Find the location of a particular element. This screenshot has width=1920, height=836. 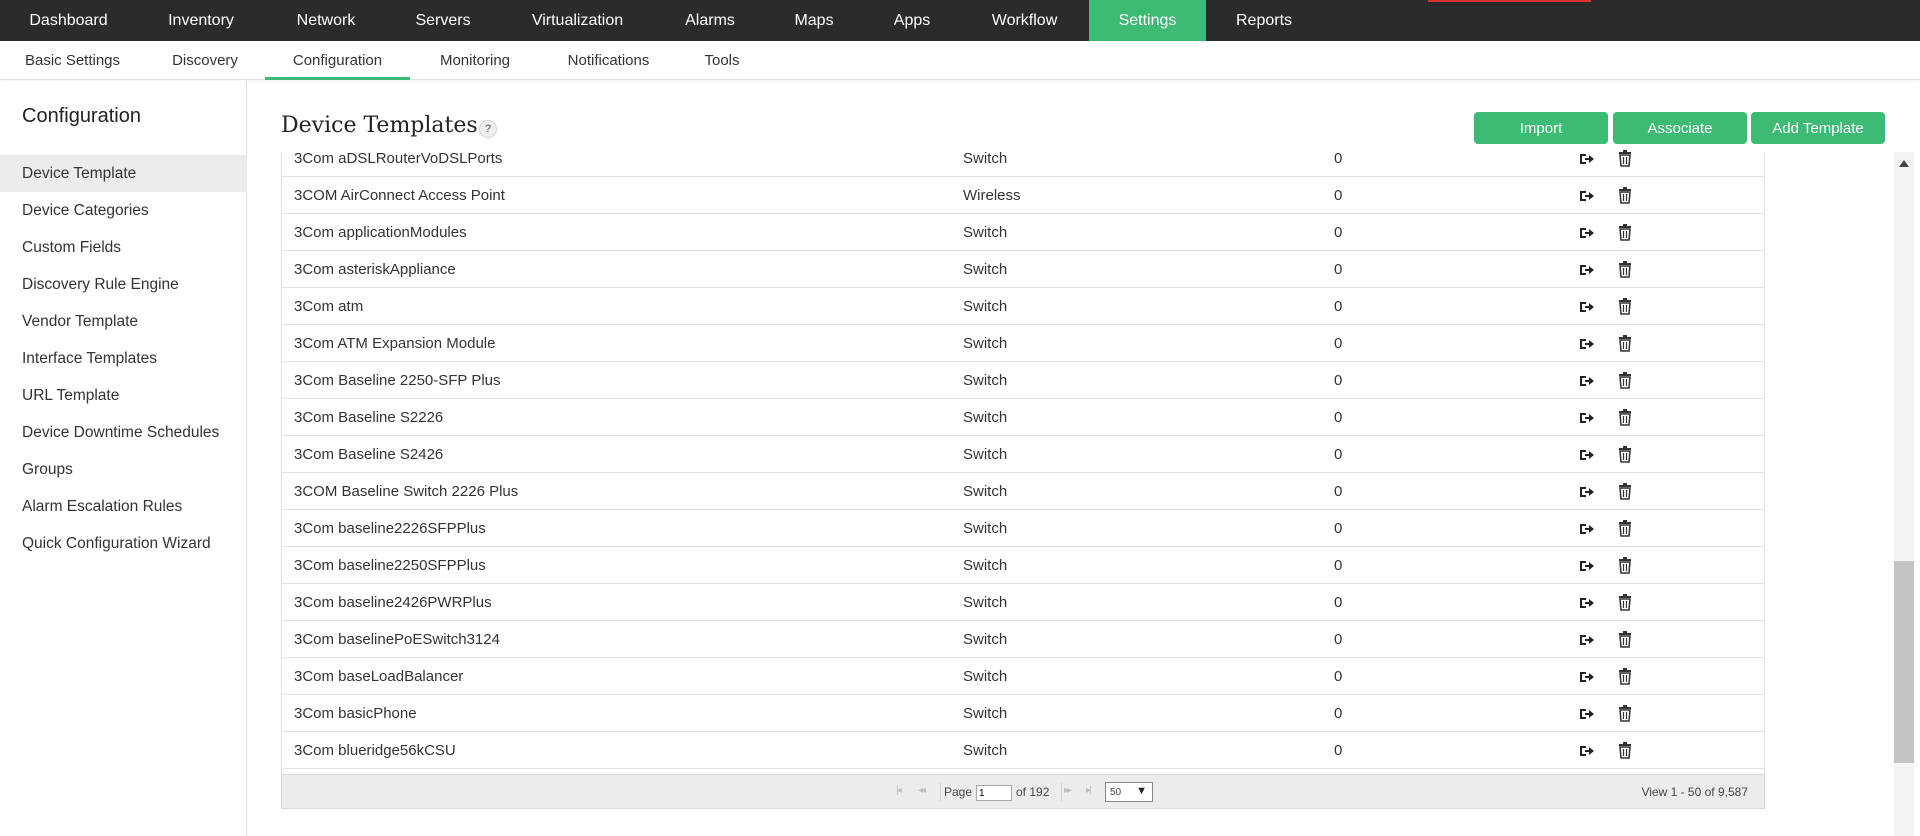

table-row: 3COM AirConnect Access Point Wireless 0 is located at coordinates (1023, 195).